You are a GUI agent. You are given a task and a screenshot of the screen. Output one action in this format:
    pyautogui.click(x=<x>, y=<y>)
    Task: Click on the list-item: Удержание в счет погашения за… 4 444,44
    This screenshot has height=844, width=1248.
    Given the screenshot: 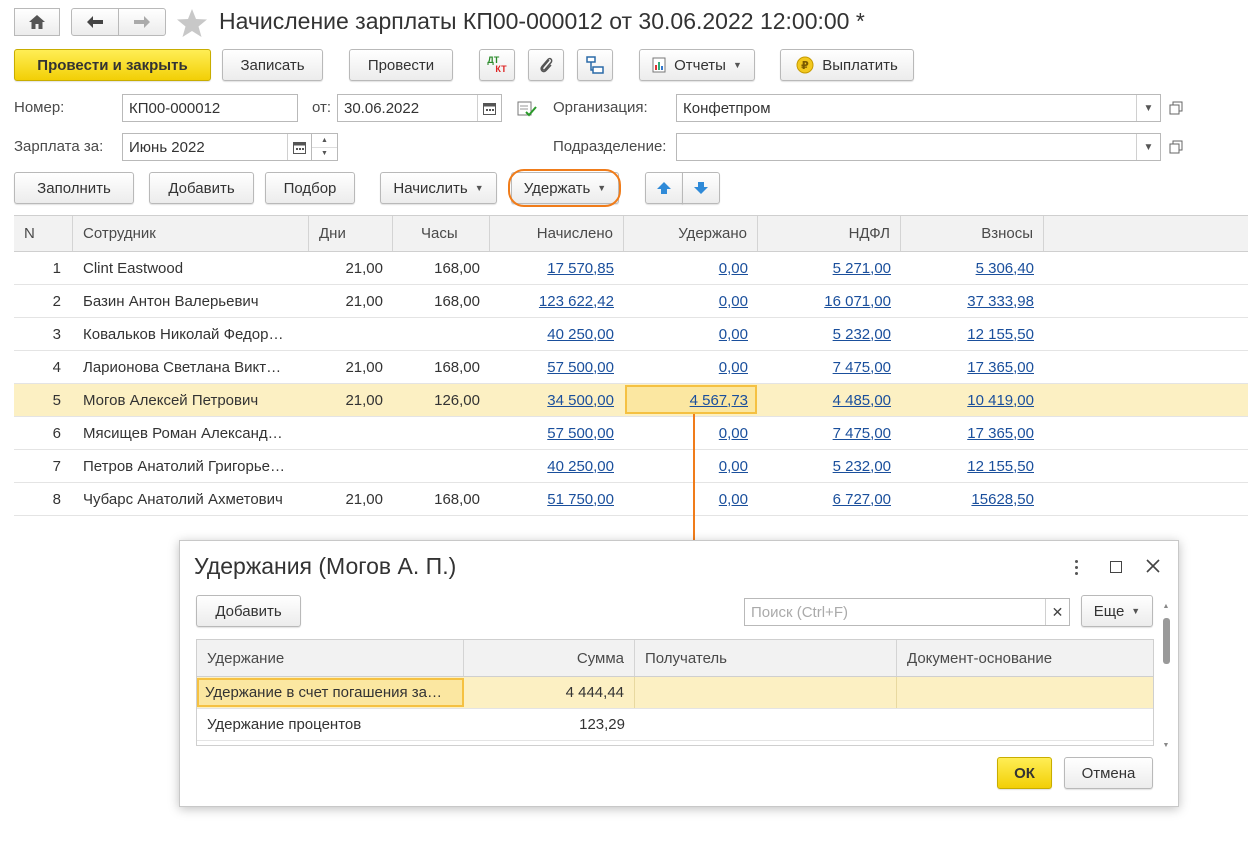 What is the action you would take?
    pyautogui.click(x=675, y=693)
    